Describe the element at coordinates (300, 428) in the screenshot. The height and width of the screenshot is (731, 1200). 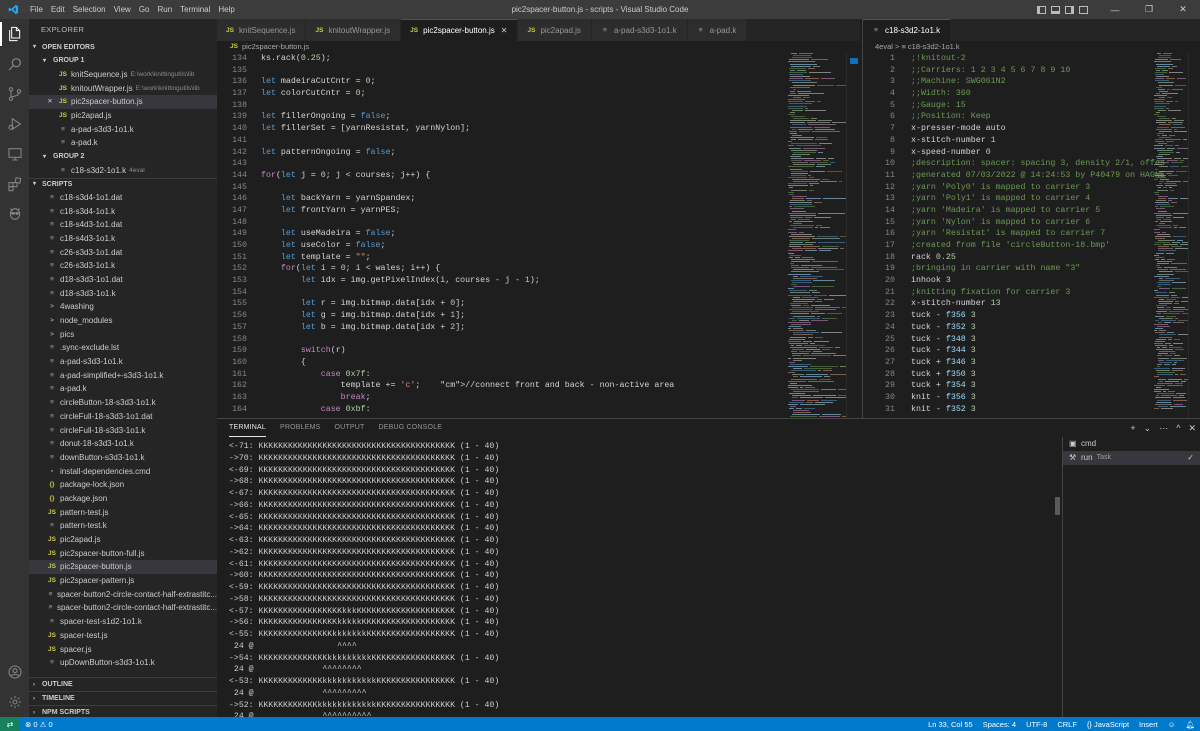
I see `panel-tab: PROBLEMS` at that location.